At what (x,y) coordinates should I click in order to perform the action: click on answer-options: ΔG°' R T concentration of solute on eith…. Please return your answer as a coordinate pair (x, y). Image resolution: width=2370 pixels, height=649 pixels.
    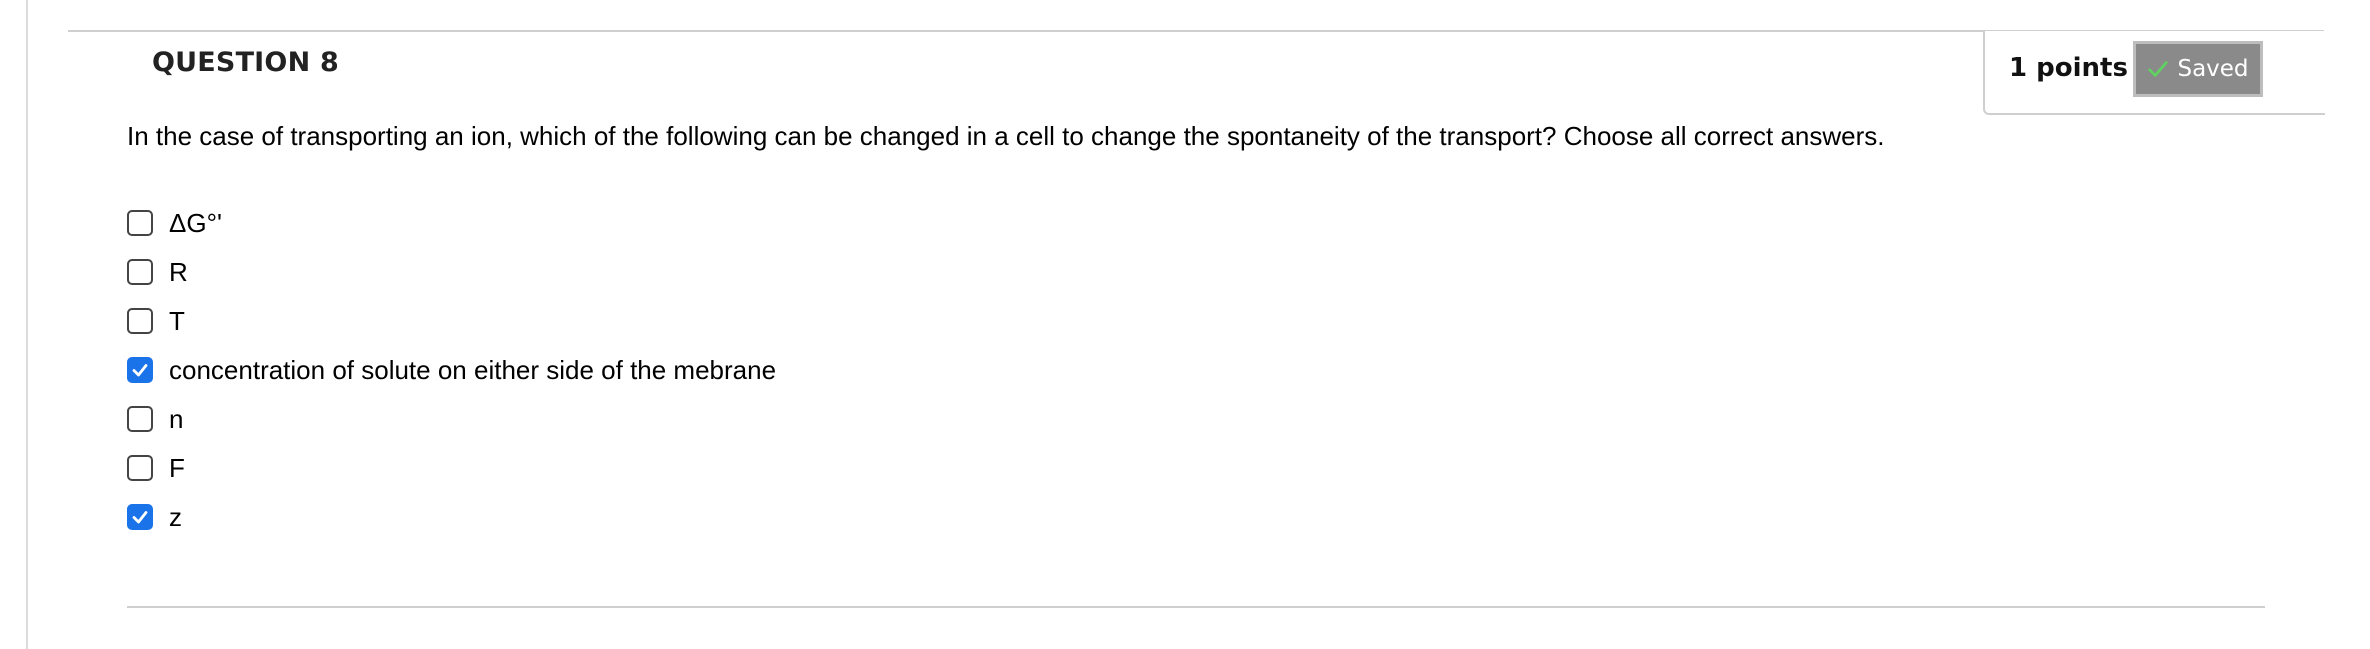
    Looking at the image, I should click on (451, 369).